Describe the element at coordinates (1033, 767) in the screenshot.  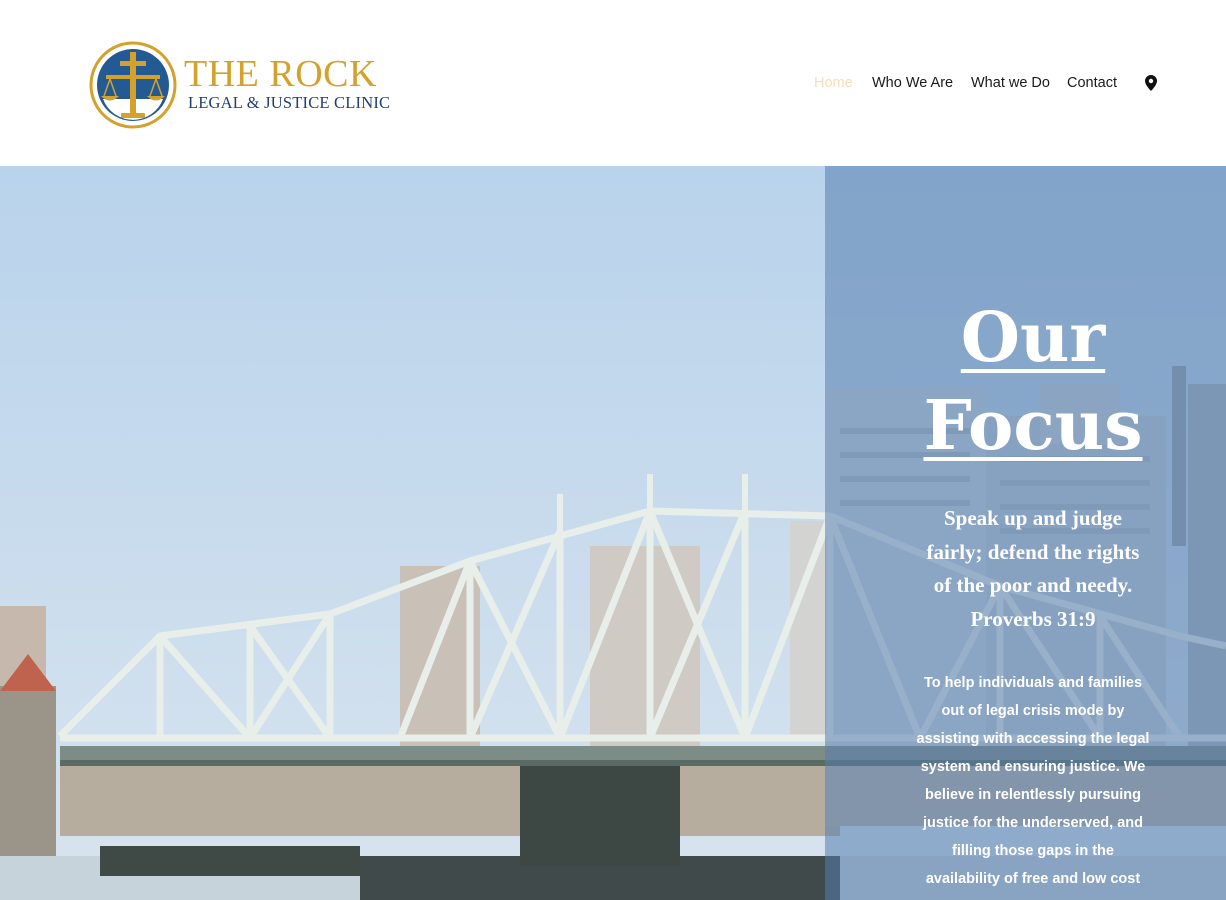
I see `mission-line: system and ensuring justice. We` at that location.